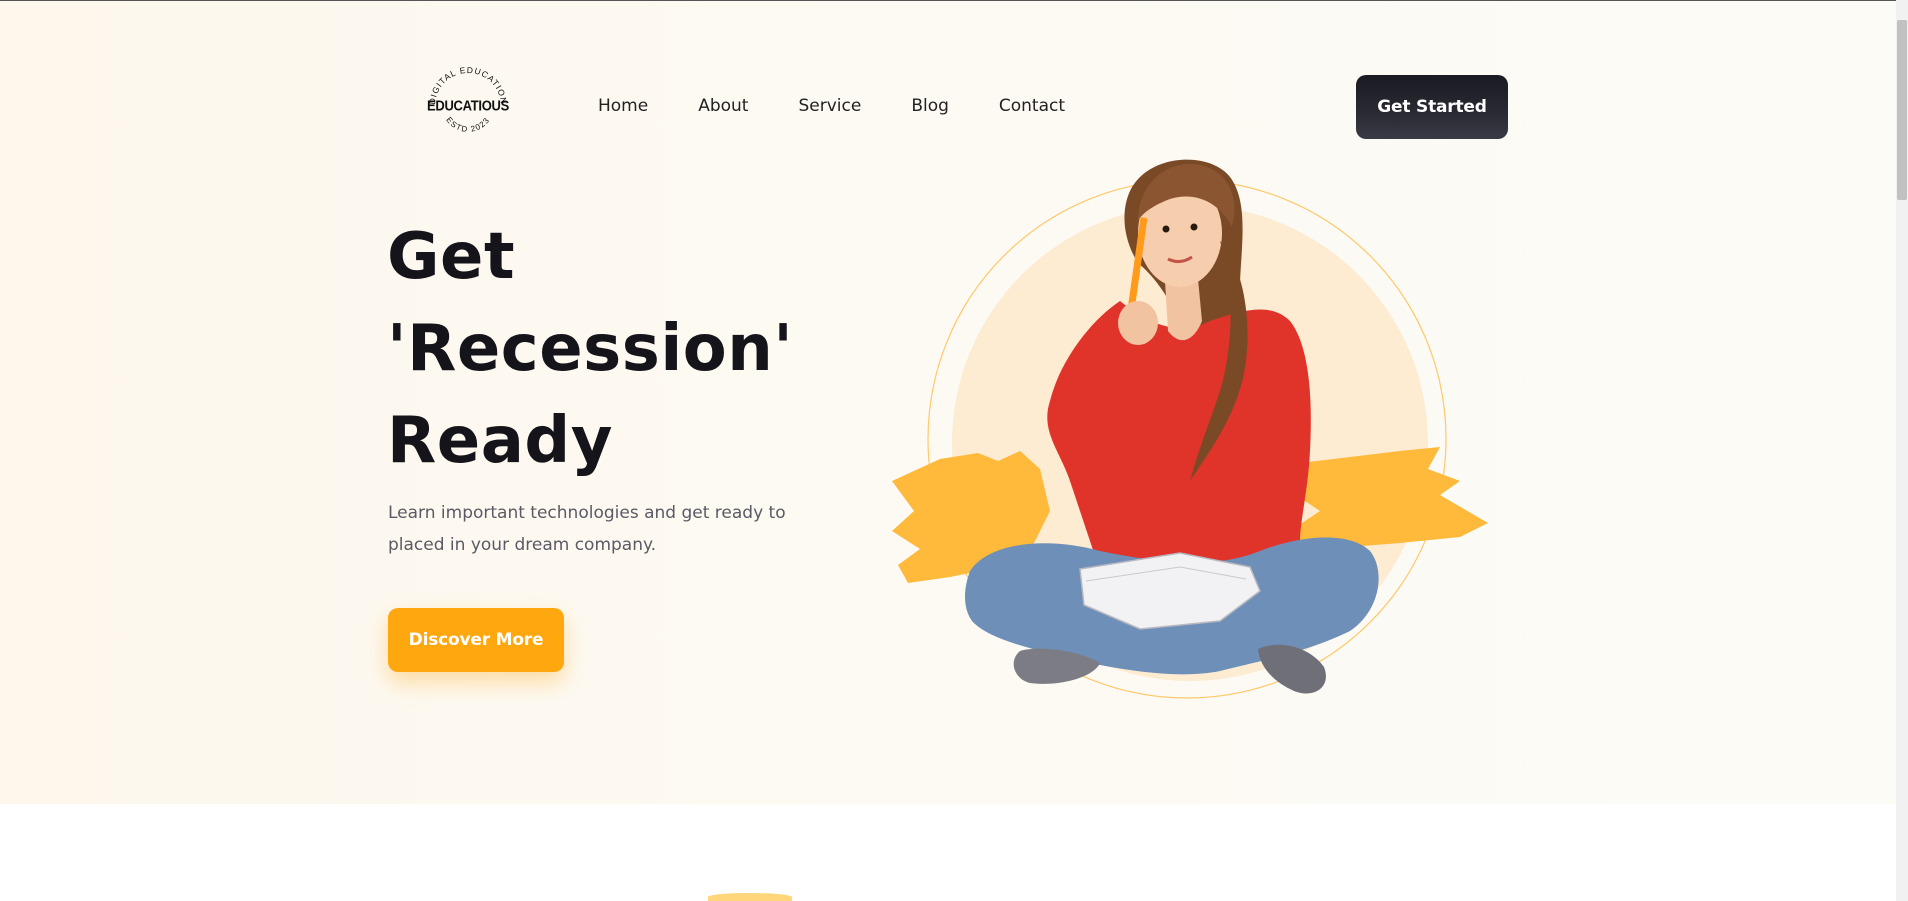  What do you see at coordinates (1389, 499) in the screenshot?
I see `brush-stroke-right` at bounding box center [1389, 499].